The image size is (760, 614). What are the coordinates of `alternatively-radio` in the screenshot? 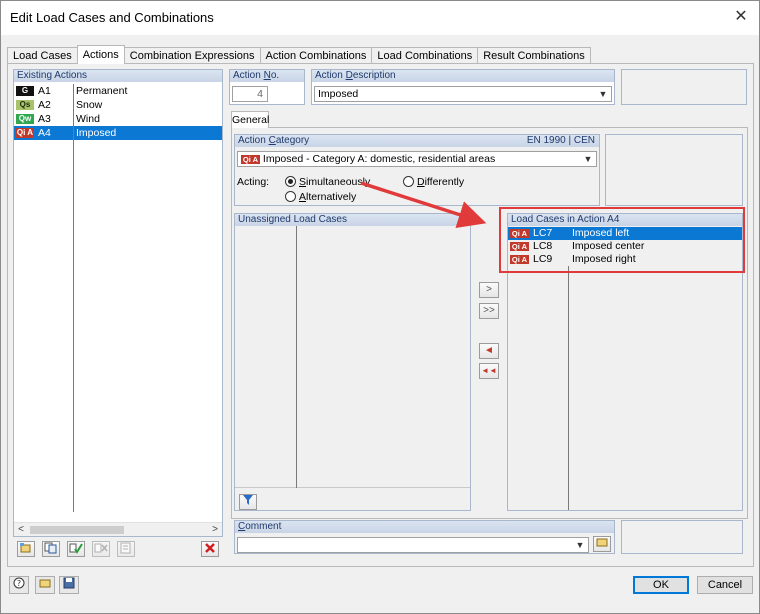 It's located at (290, 196).